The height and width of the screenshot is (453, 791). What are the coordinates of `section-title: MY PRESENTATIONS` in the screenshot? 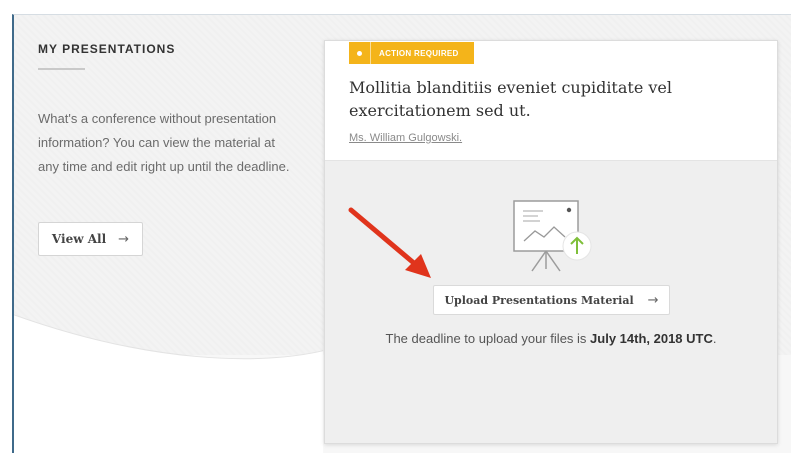 It's located at (107, 49).